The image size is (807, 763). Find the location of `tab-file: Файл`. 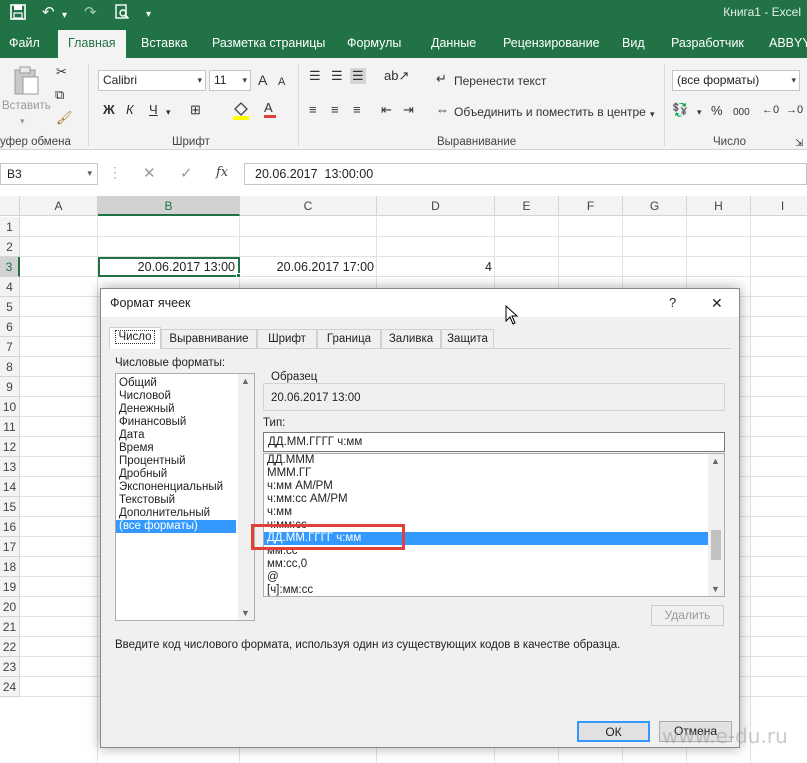

tab-file: Файл is located at coordinates (24, 43).